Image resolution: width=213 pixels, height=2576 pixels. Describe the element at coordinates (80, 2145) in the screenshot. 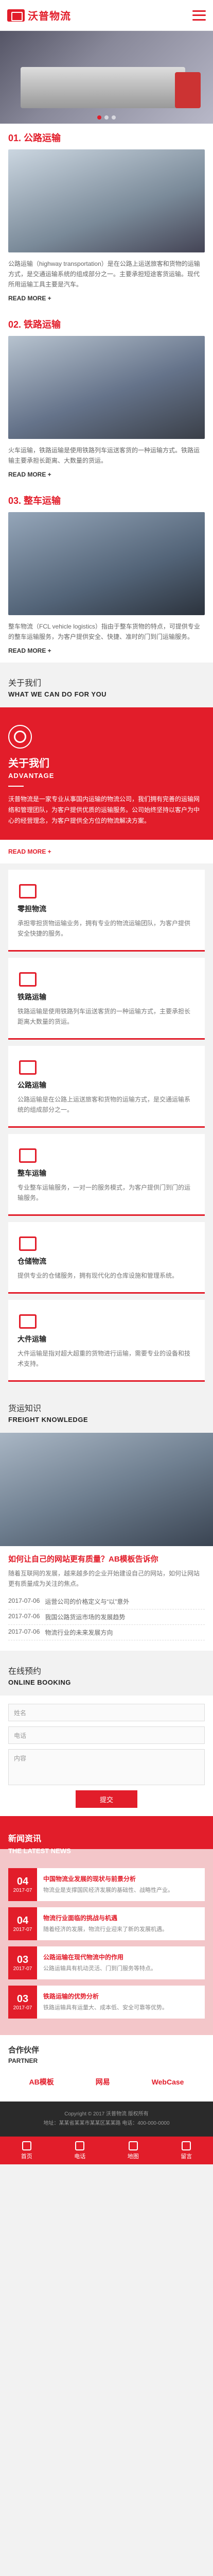

I see `phone-icon` at that location.